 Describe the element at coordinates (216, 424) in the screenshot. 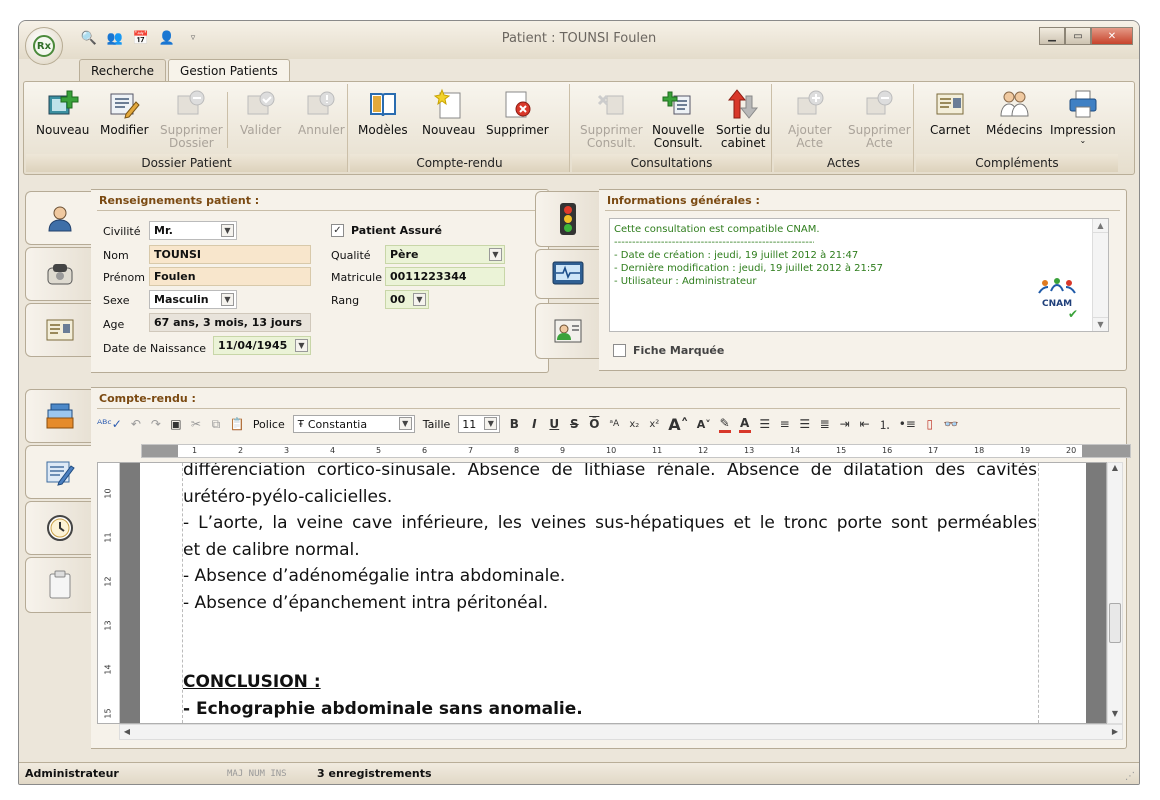

I see `copy-icon: ⧉` at that location.